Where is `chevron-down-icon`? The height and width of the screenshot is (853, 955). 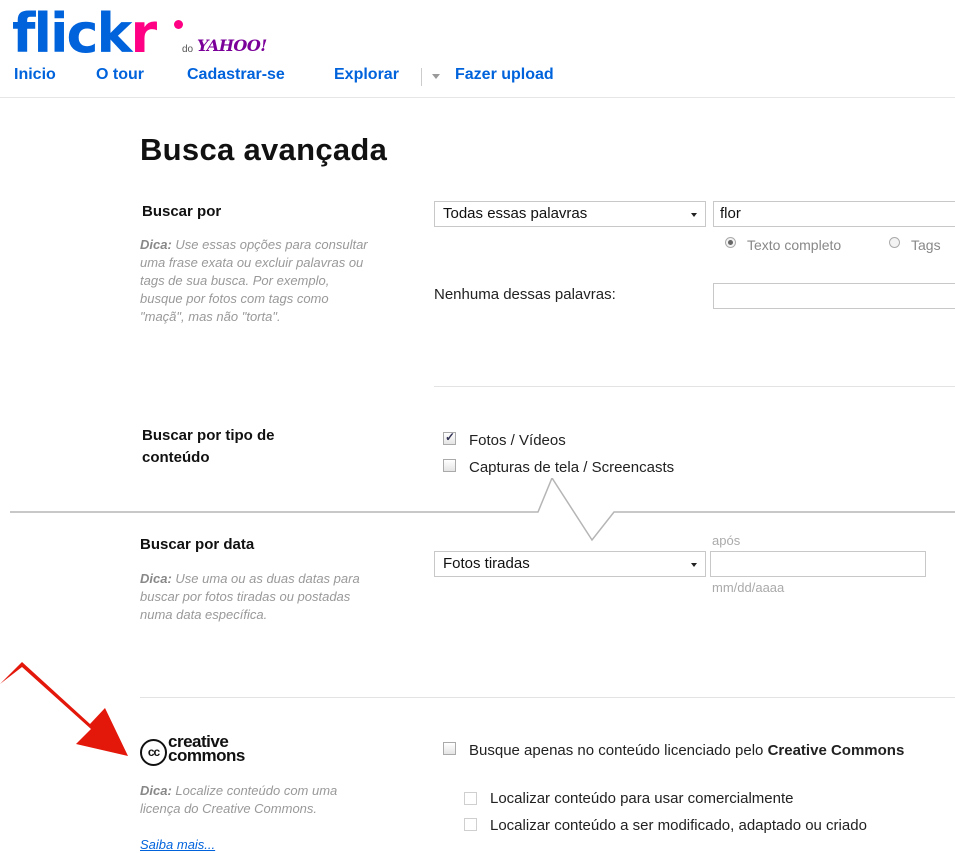 chevron-down-icon is located at coordinates (436, 76).